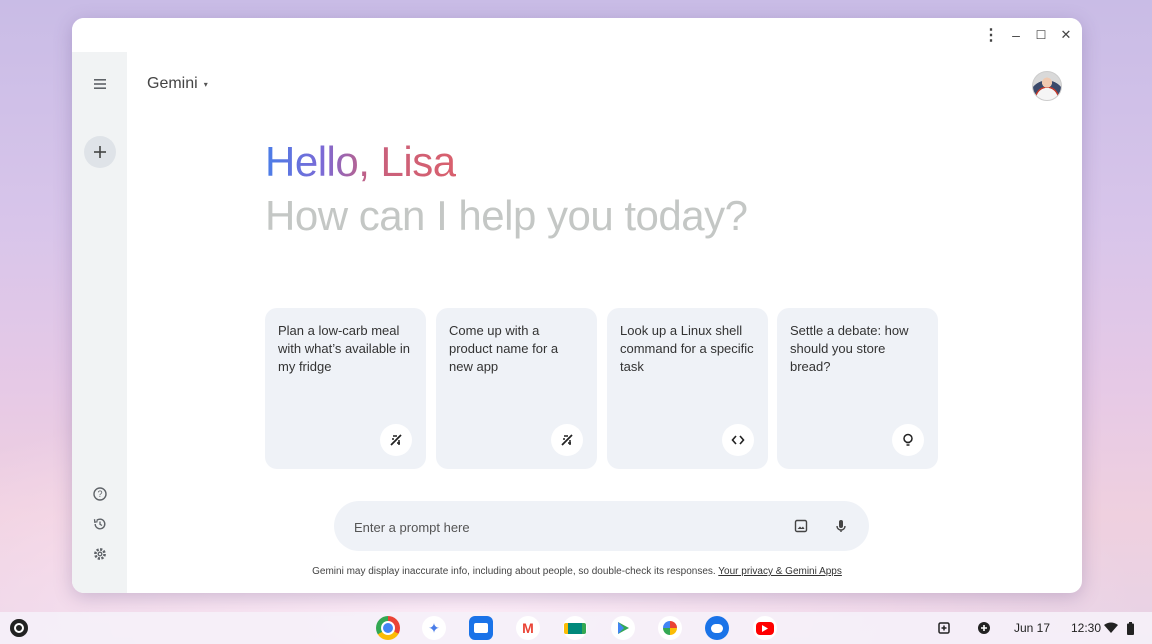 Image resolution: width=1152 pixels, height=644 pixels. What do you see at coordinates (623, 628) in the screenshot?
I see `play-store-icon` at bounding box center [623, 628].